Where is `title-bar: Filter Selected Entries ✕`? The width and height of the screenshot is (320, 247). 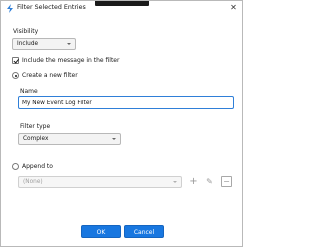
title-bar: Filter Selected Entries ✕ is located at coordinates (121, 8).